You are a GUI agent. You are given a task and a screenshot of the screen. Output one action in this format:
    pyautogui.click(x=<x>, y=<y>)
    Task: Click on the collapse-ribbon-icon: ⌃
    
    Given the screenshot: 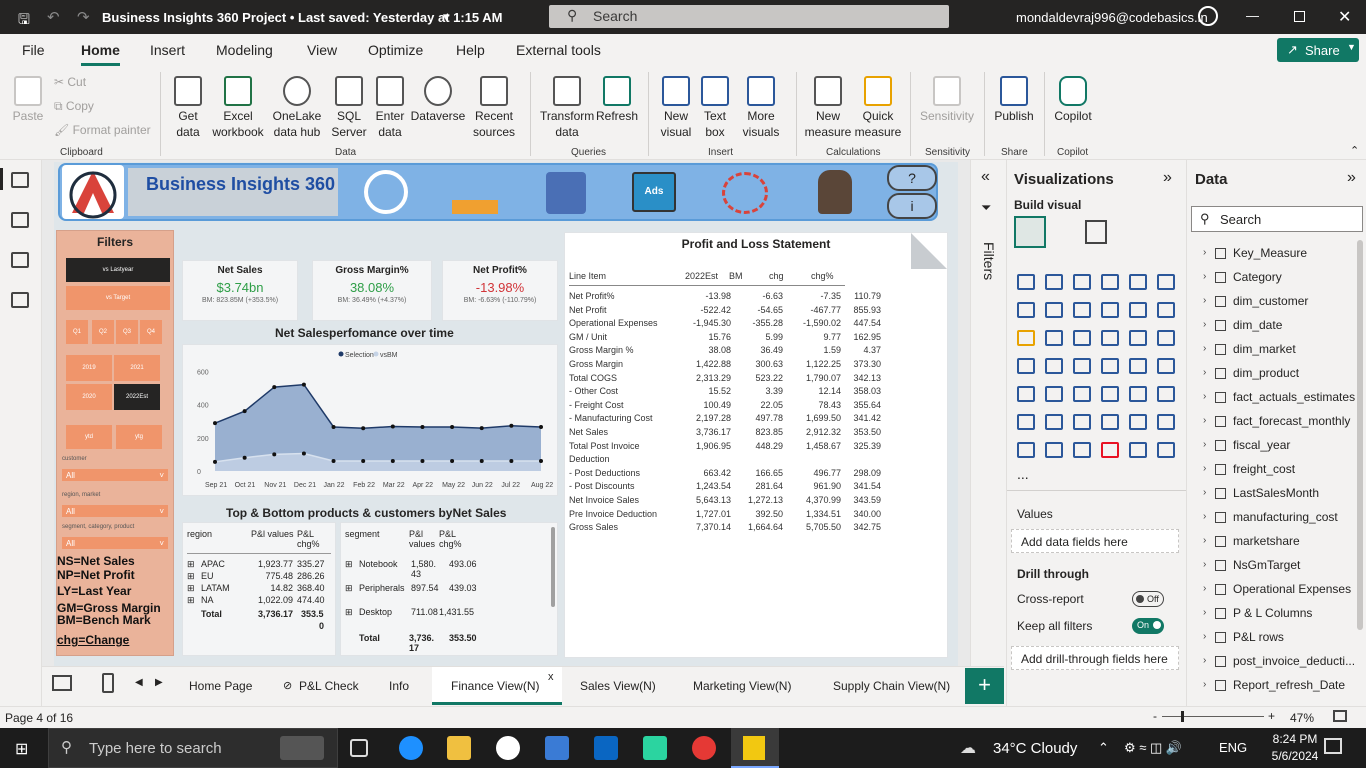 What is the action you would take?
    pyautogui.click(x=1354, y=150)
    